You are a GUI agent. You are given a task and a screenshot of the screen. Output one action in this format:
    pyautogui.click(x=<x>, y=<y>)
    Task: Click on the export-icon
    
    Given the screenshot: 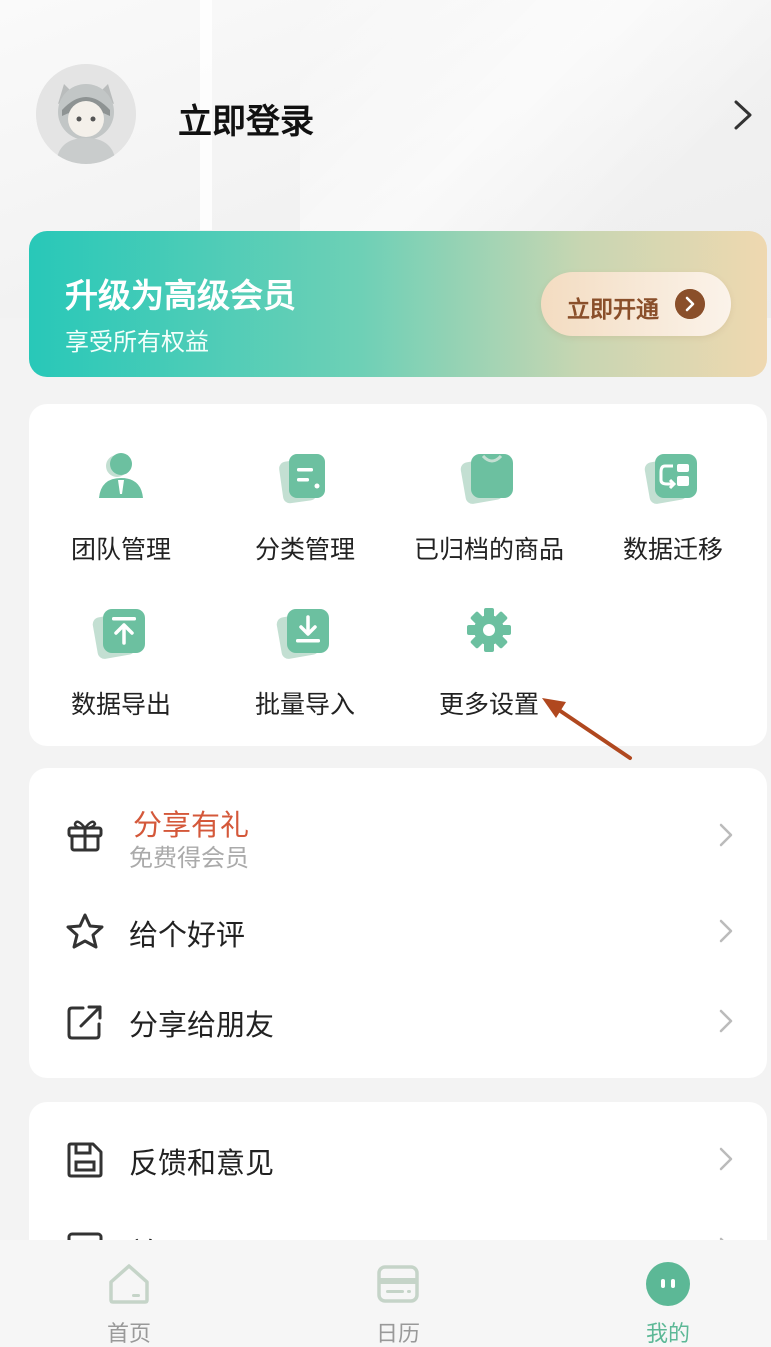 What is the action you would take?
    pyautogui.click(x=118, y=634)
    